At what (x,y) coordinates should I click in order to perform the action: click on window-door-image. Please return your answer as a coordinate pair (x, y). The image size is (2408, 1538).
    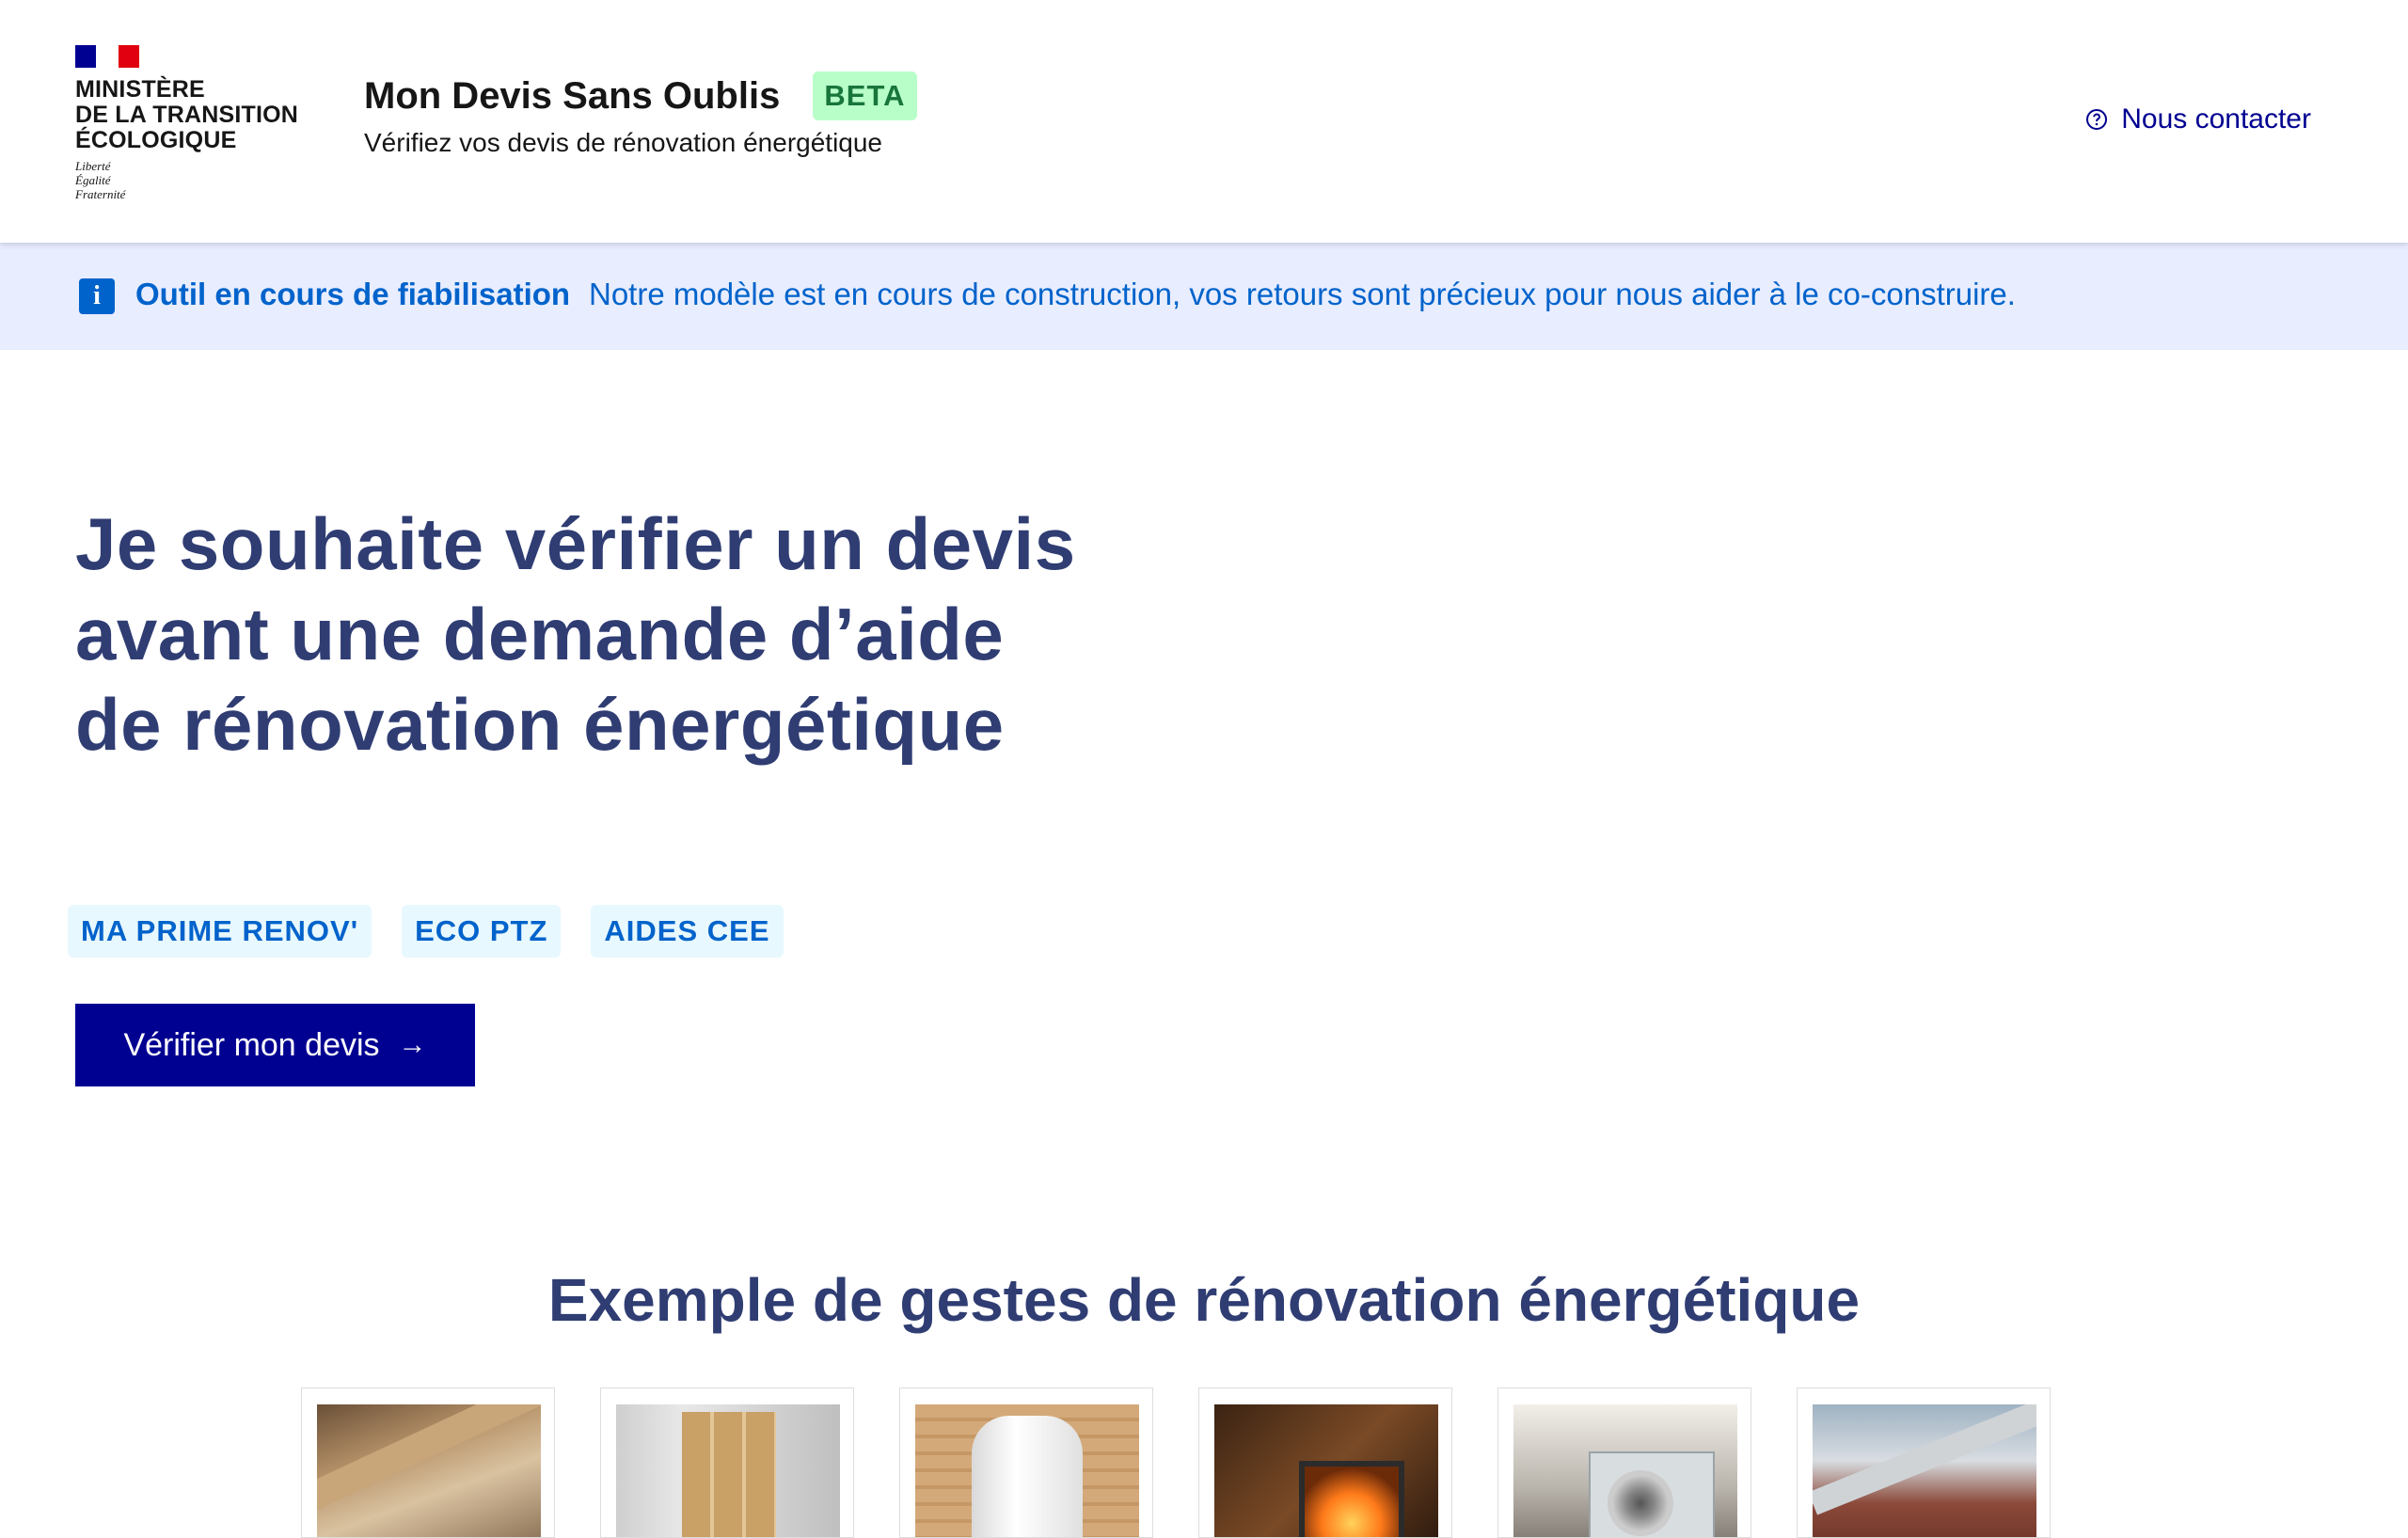
    Looking at the image, I should click on (728, 1470).